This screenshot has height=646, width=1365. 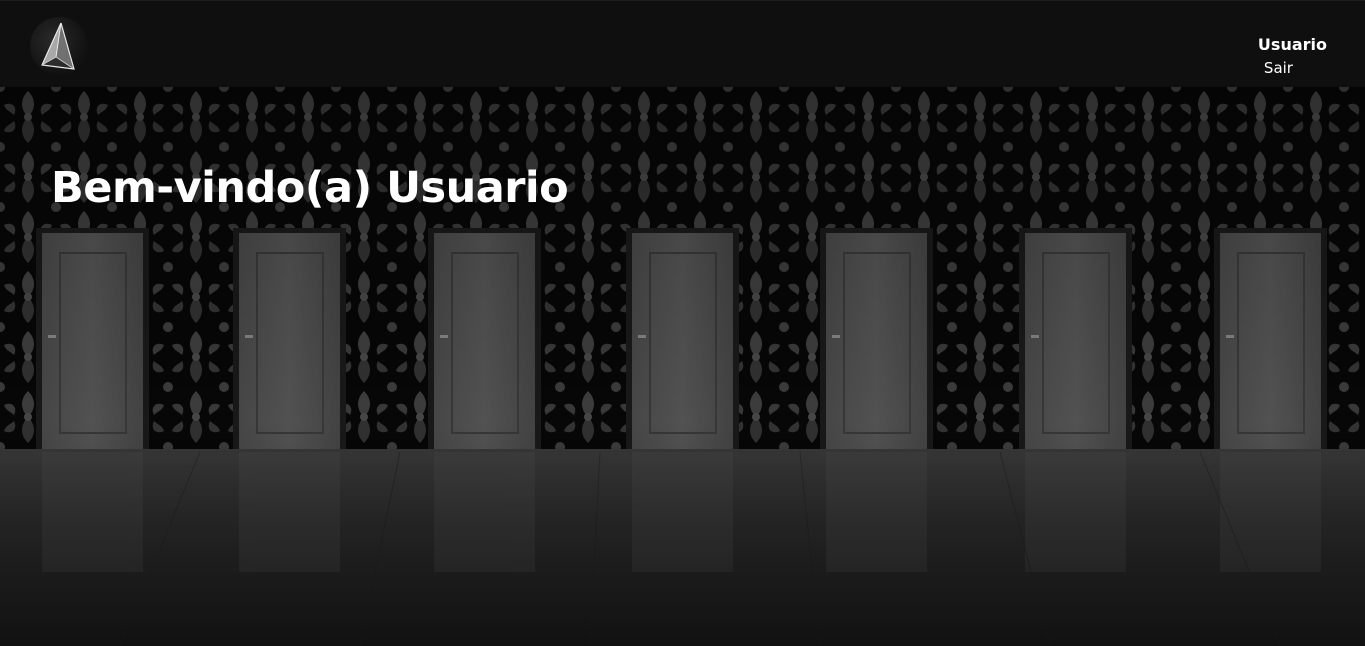 I want to click on user-name: Usuario, so click(x=1292, y=44).